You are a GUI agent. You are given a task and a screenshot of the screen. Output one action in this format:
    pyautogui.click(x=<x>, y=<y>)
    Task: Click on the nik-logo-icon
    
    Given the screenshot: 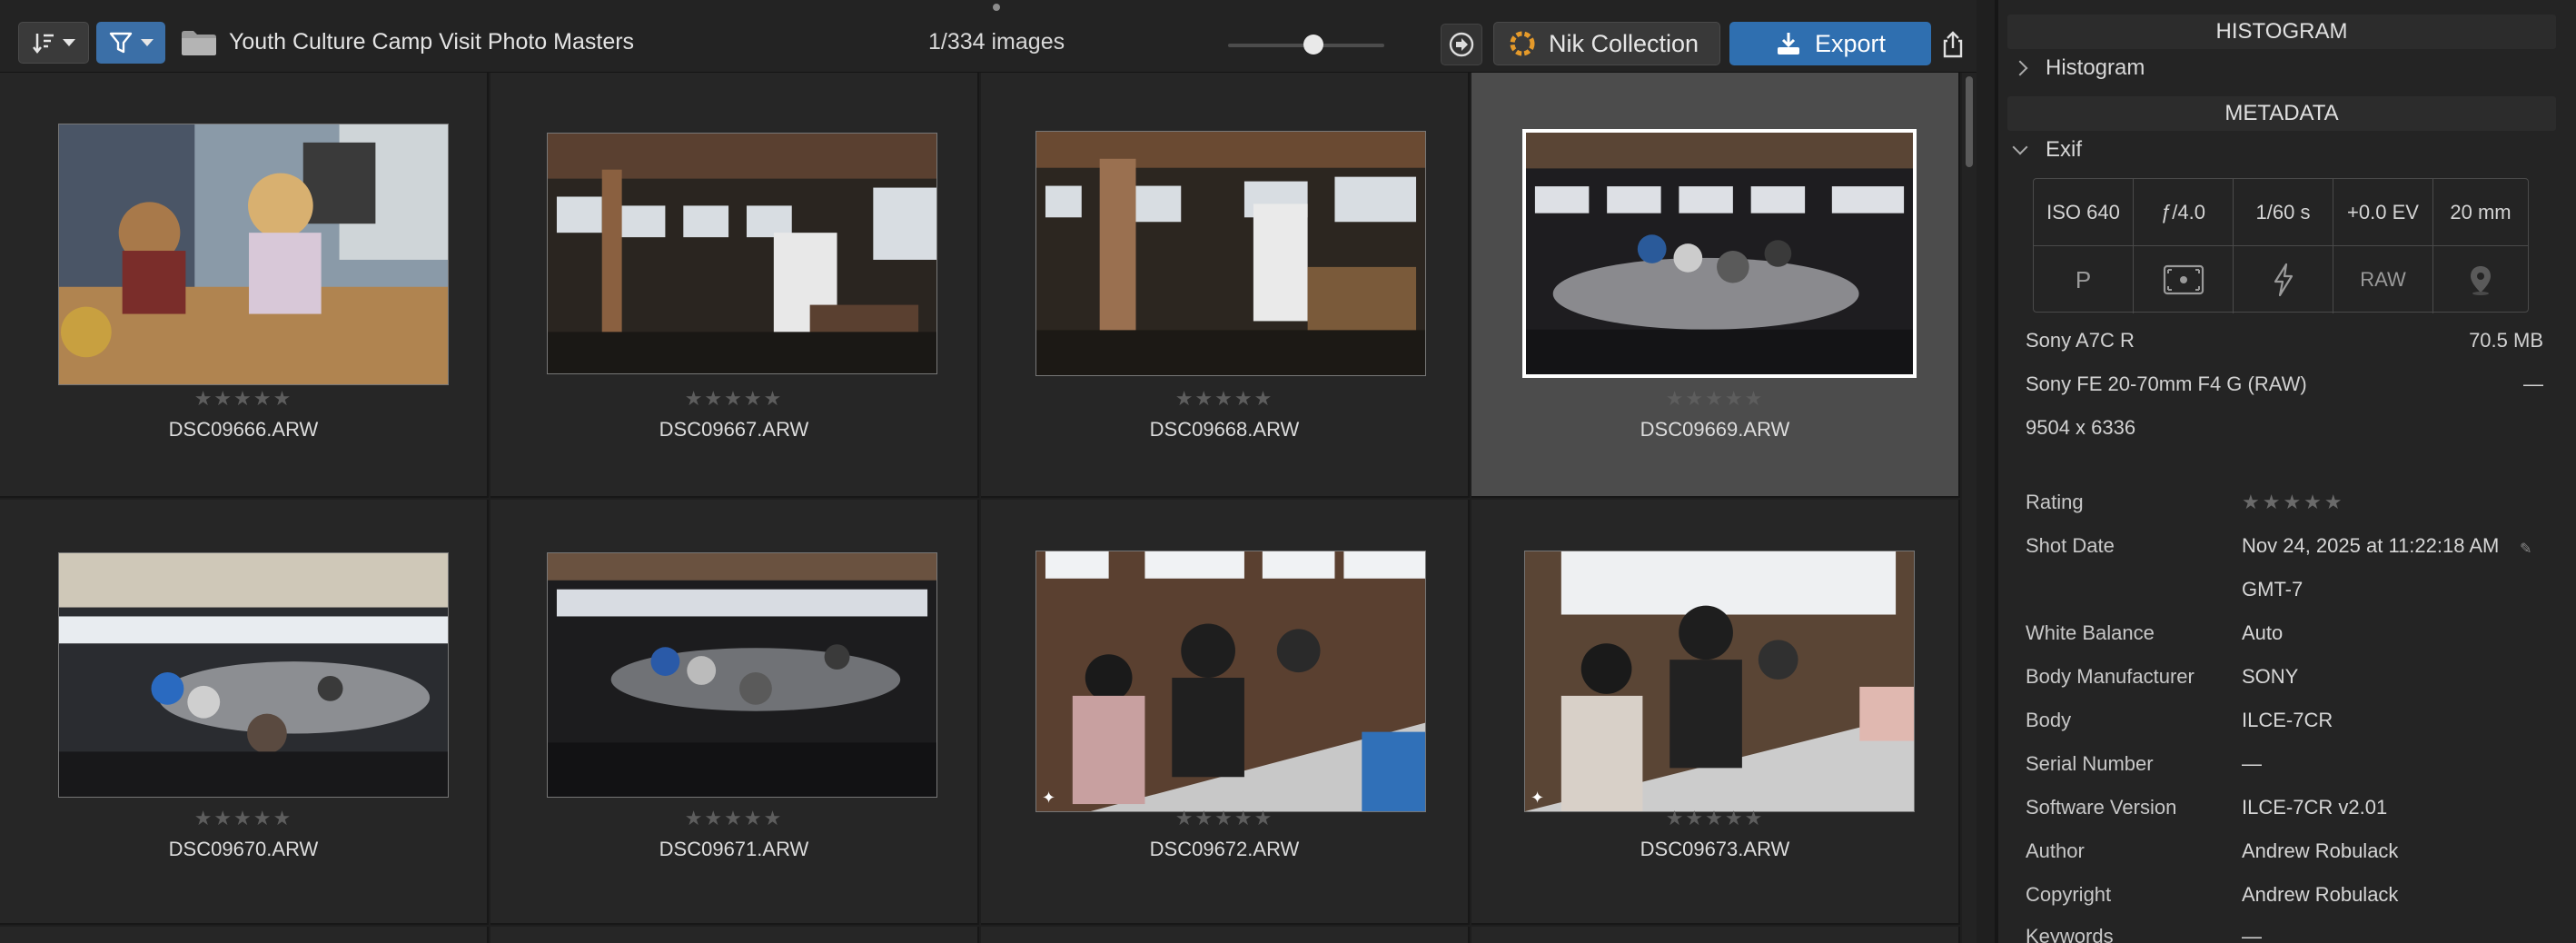 What is the action you would take?
    pyautogui.click(x=1522, y=43)
    